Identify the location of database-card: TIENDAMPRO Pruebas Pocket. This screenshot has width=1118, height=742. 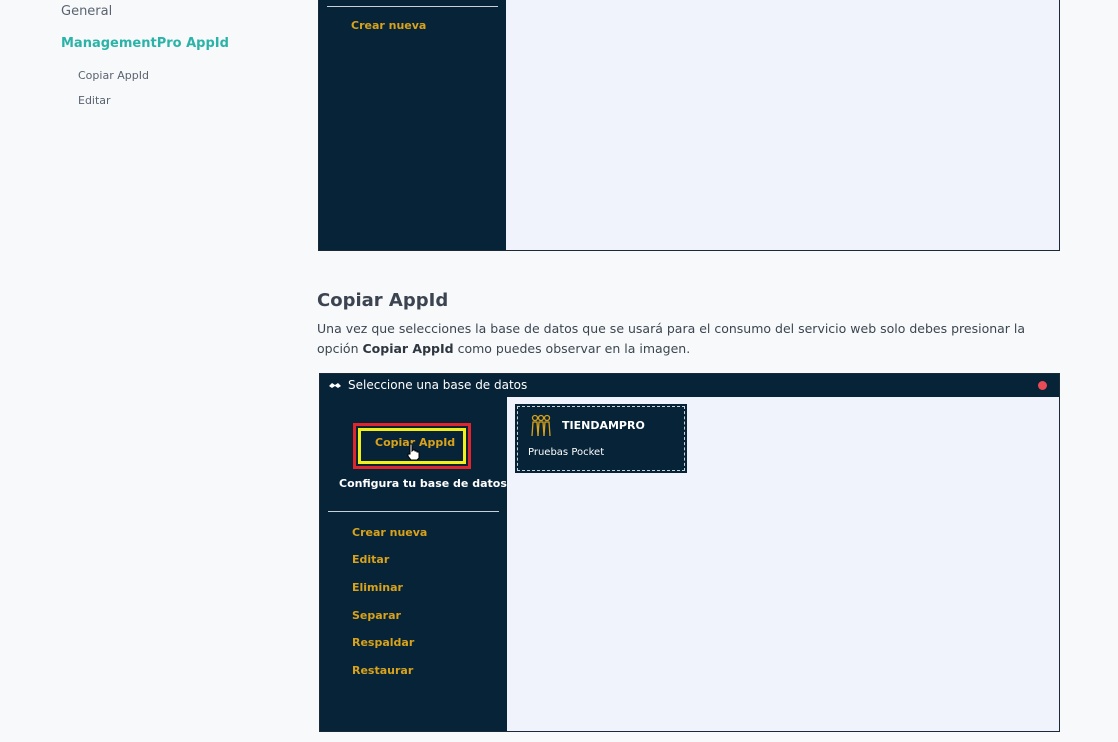
(601, 438).